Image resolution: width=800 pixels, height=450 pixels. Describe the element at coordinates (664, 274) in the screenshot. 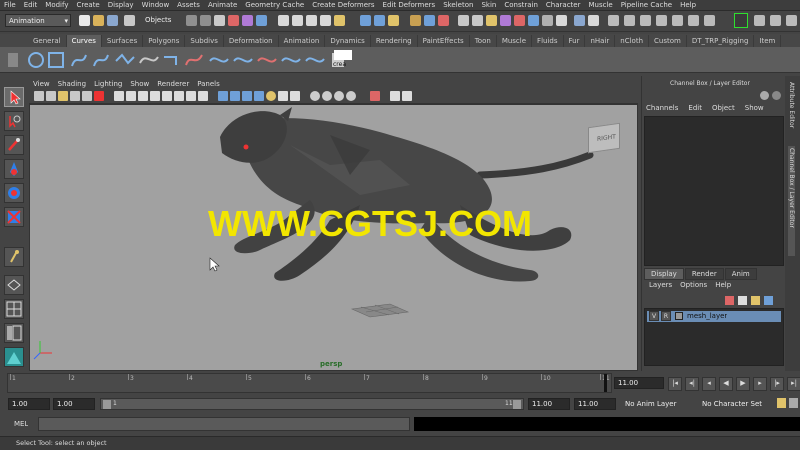

I see `tab-layer-display: Display` at that location.